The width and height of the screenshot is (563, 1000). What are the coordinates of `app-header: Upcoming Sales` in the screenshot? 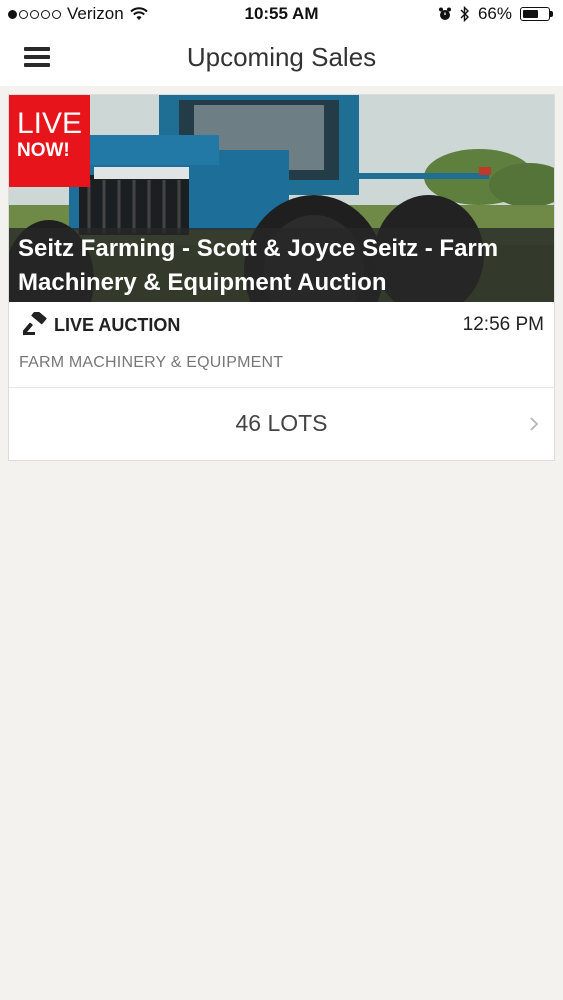 It's located at (281, 58).